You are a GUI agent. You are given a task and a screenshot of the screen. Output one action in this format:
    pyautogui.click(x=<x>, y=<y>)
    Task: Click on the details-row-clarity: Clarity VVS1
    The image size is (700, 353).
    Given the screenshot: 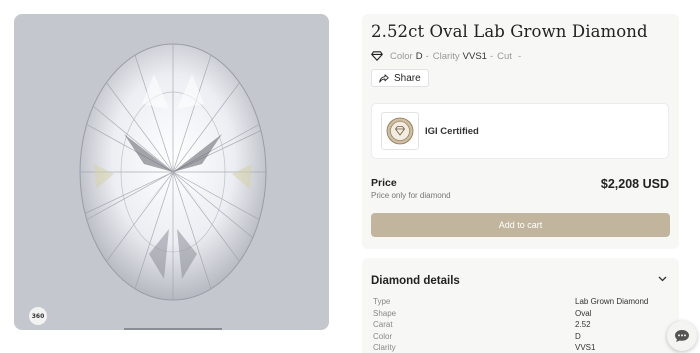 What is the action you would take?
    pyautogui.click(x=523, y=347)
    